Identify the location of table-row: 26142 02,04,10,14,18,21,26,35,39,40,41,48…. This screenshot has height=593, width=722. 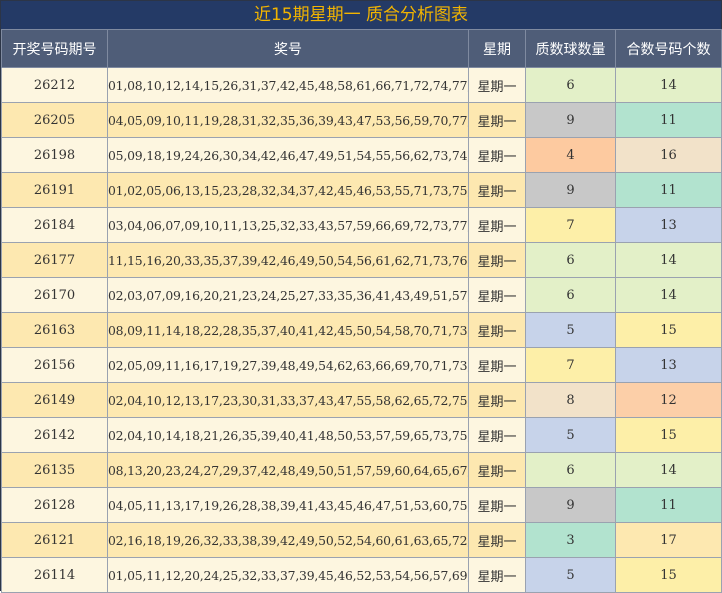
(361, 435).